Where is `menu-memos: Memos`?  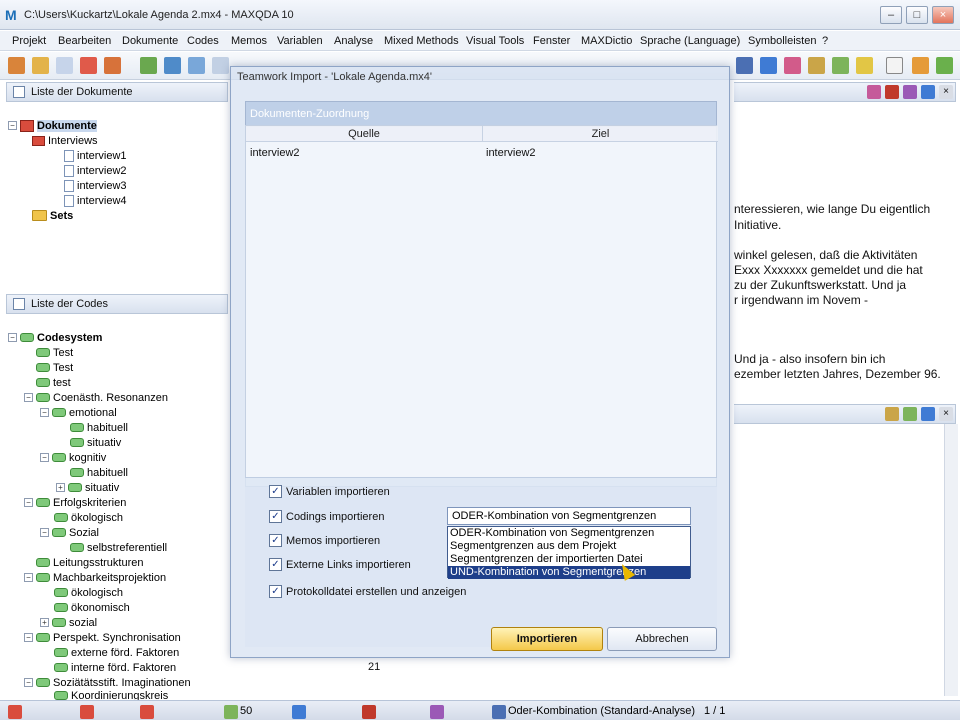 menu-memos: Memos is located at coordinates (249, 41).